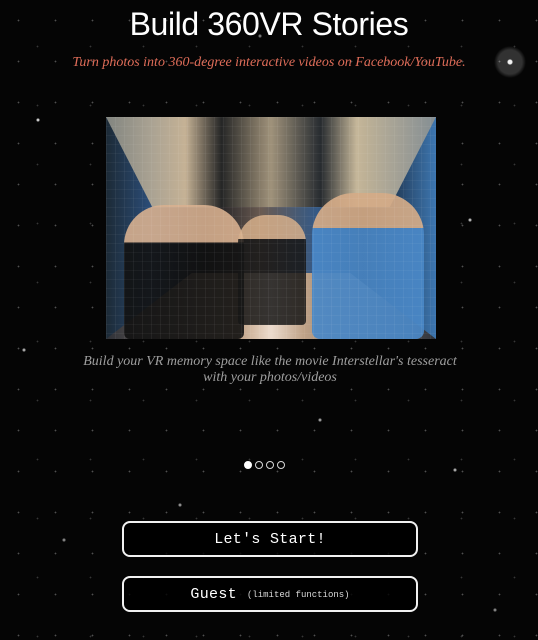  Describe the element at coordinates (264, 465) in the screenshot. I see `carousel-dots` at that location.